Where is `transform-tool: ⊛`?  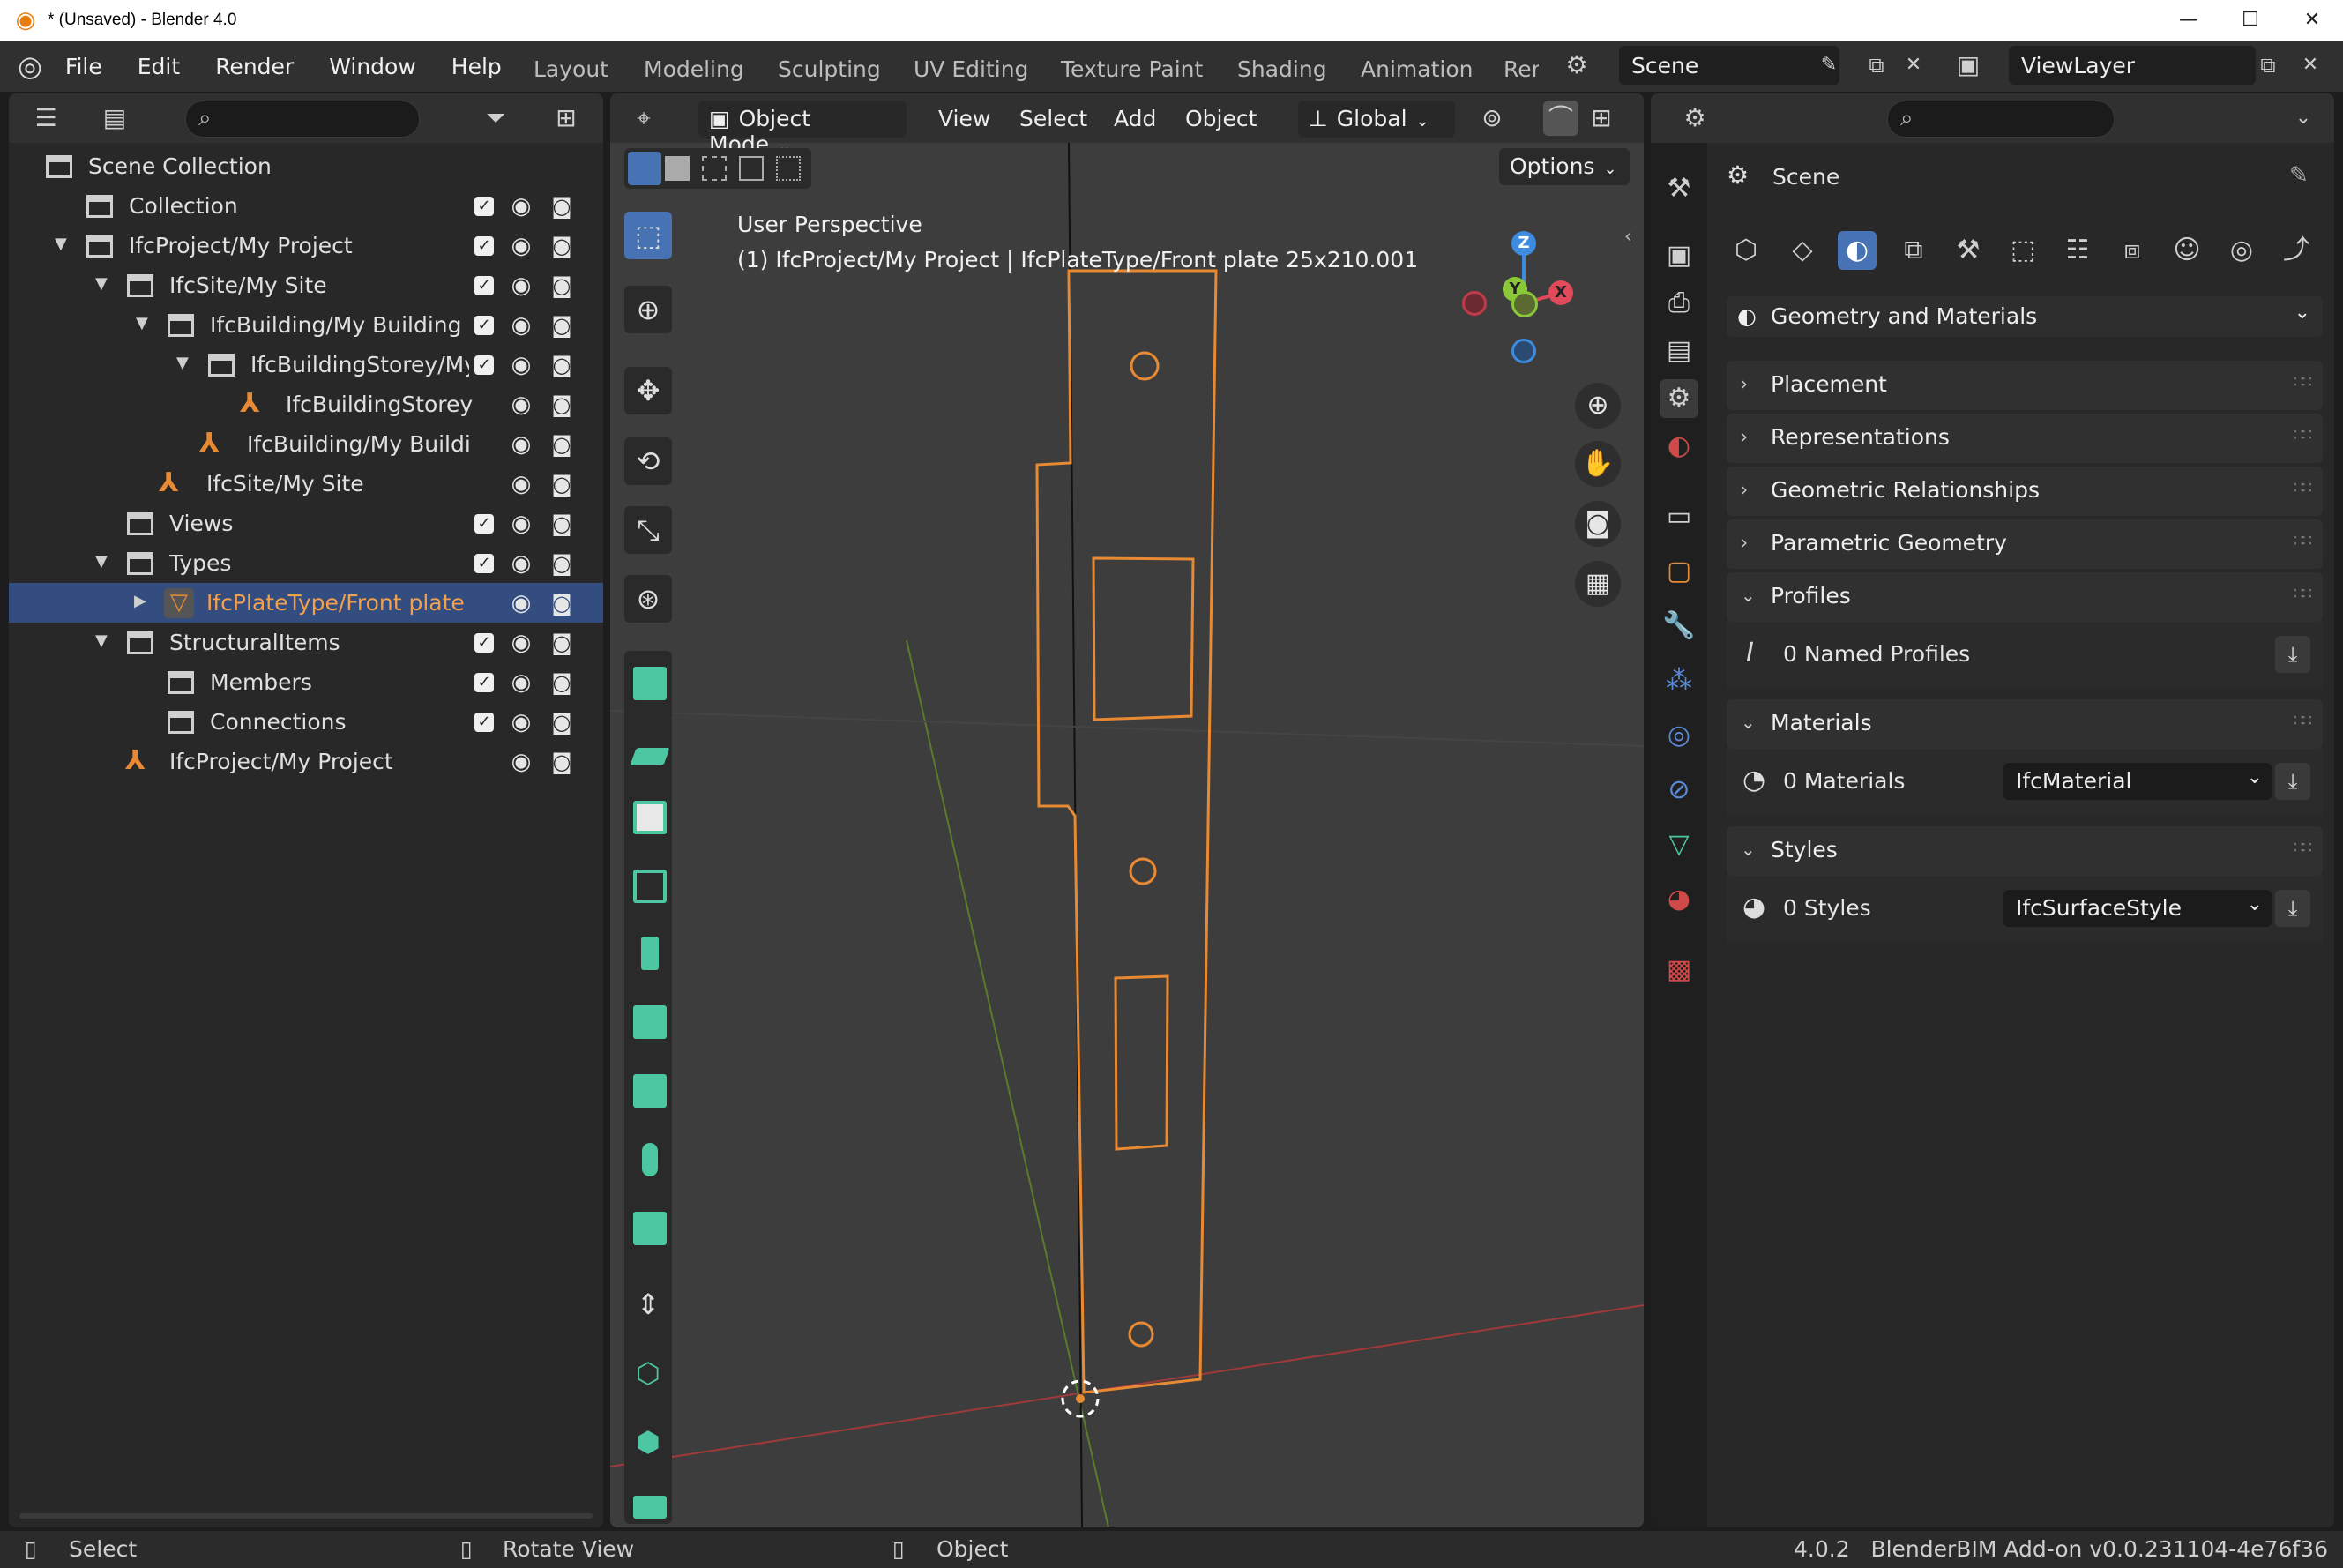 transform-tool: ⊛ is located at coordinates (648, 599).